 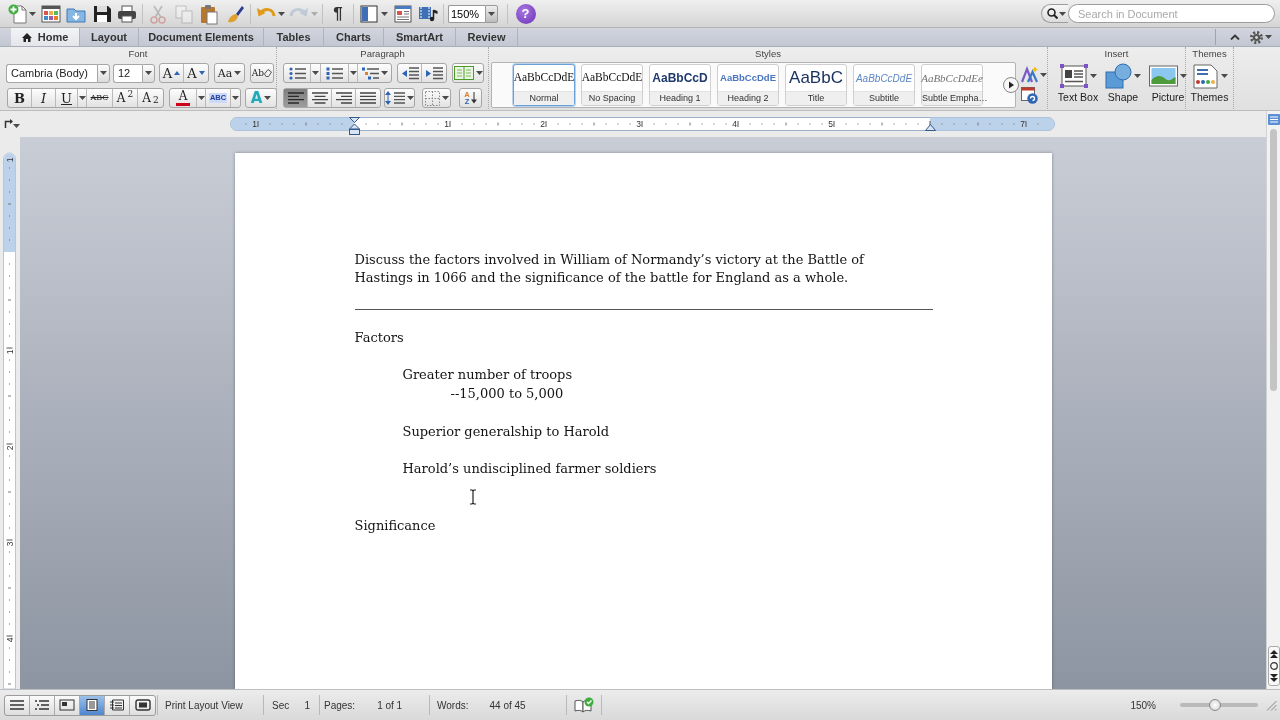 What do you see at coordinates (67, 705) in the screenshot?
I see `publishing-view-icon` at bounding box center [67, 705].